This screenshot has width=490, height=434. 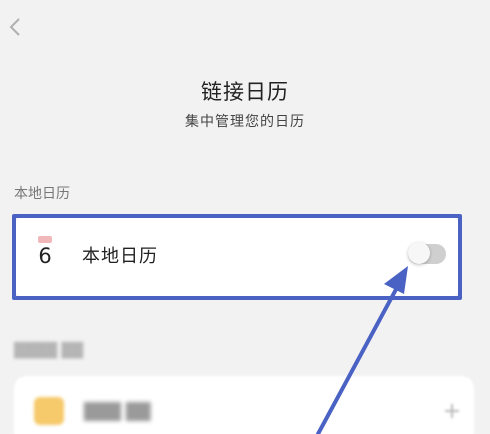 What do you see at coordinates (245, 92) in the screenshot?
I see `page-title: 链接日历` at bounding box center [245, 92].